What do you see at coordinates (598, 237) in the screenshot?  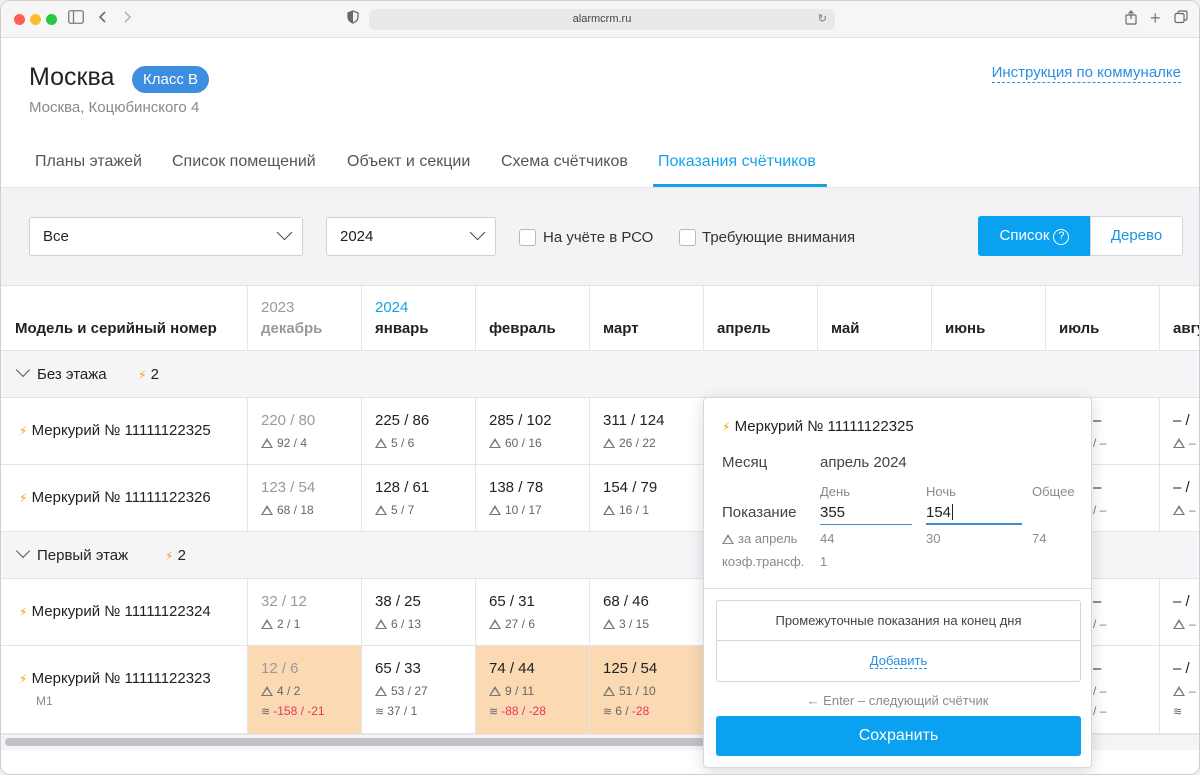 I see `rso-checkbox-label: На учёте в РСО` at bounding box center [598, 237].